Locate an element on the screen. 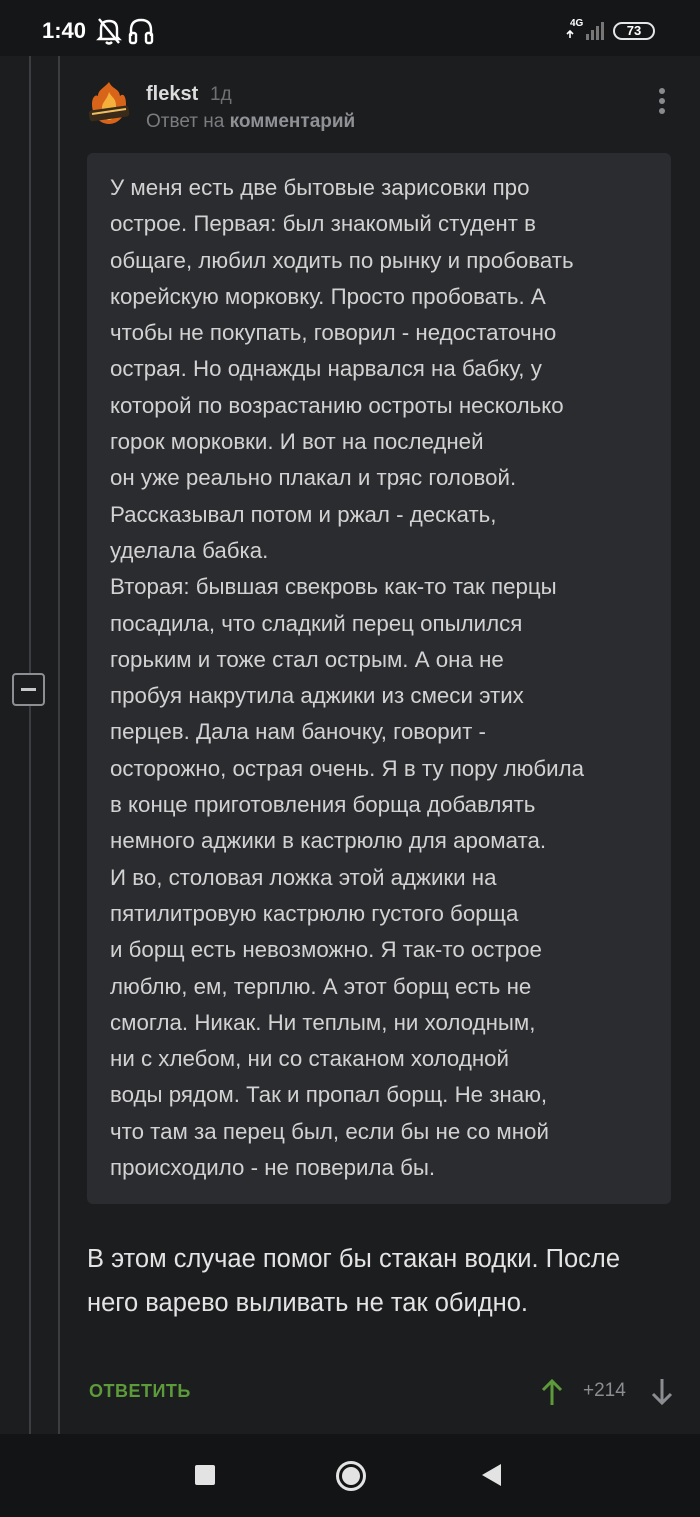  signal-icon: 4G is located at coordinates (585, 29).